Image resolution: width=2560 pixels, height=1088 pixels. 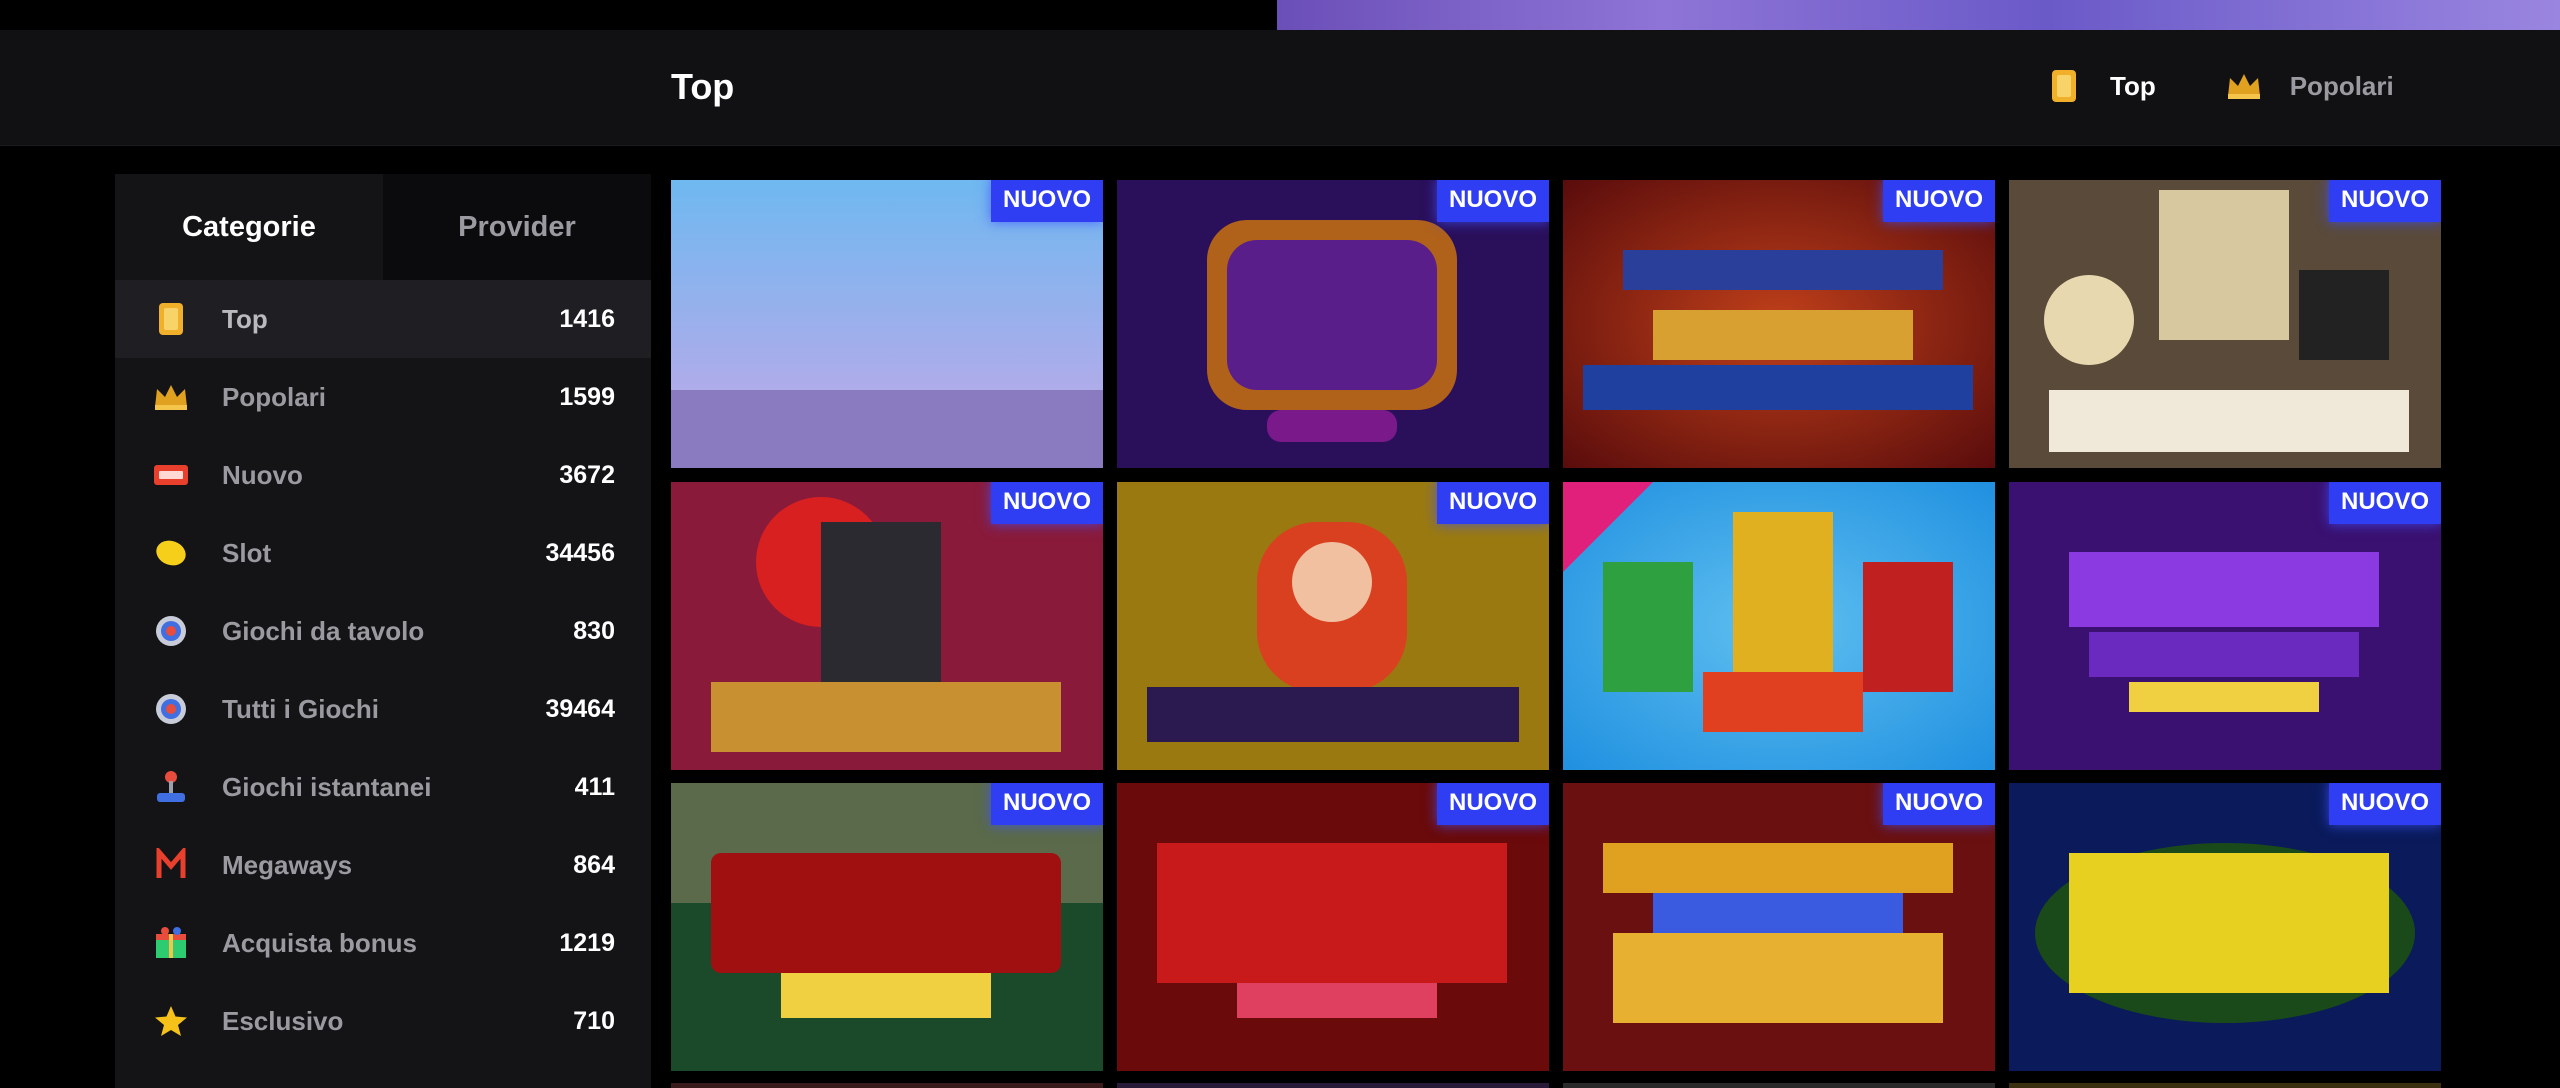 I want to click on category-count: 1599, so click(x=587, y=396).